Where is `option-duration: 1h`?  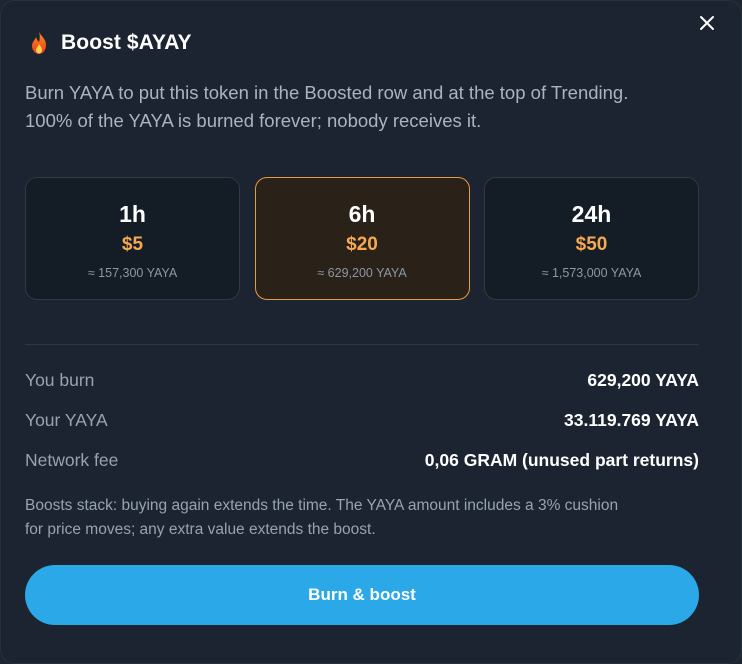 option-duration: 1h is located at coordinates (132, 214).